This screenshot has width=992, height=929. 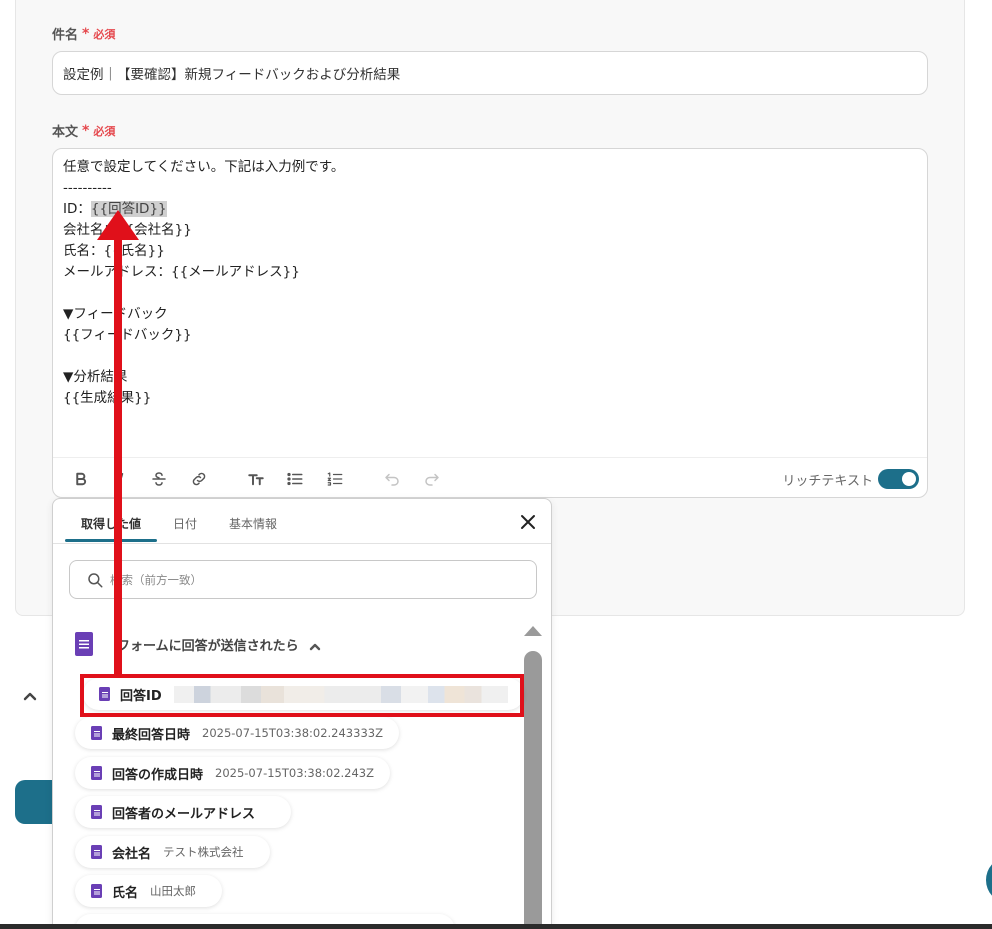 I want to click on body-line: ID：{{回答ID}}, so click(x=203, y=209).